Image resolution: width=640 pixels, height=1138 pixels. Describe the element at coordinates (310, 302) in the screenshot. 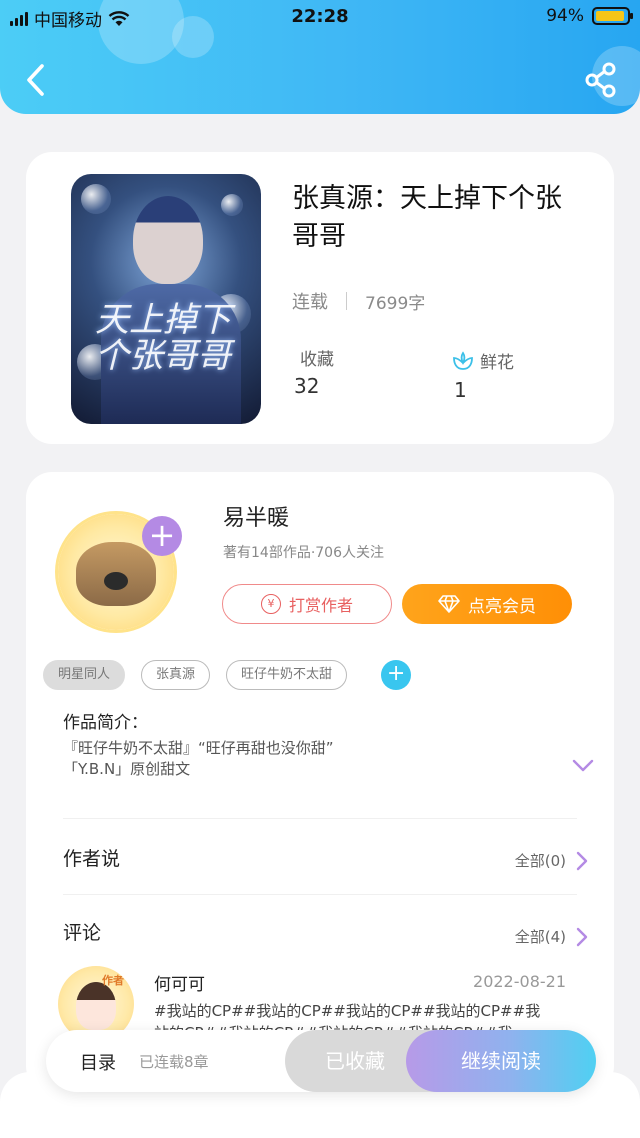

I see `book-status: 连载` at that location.